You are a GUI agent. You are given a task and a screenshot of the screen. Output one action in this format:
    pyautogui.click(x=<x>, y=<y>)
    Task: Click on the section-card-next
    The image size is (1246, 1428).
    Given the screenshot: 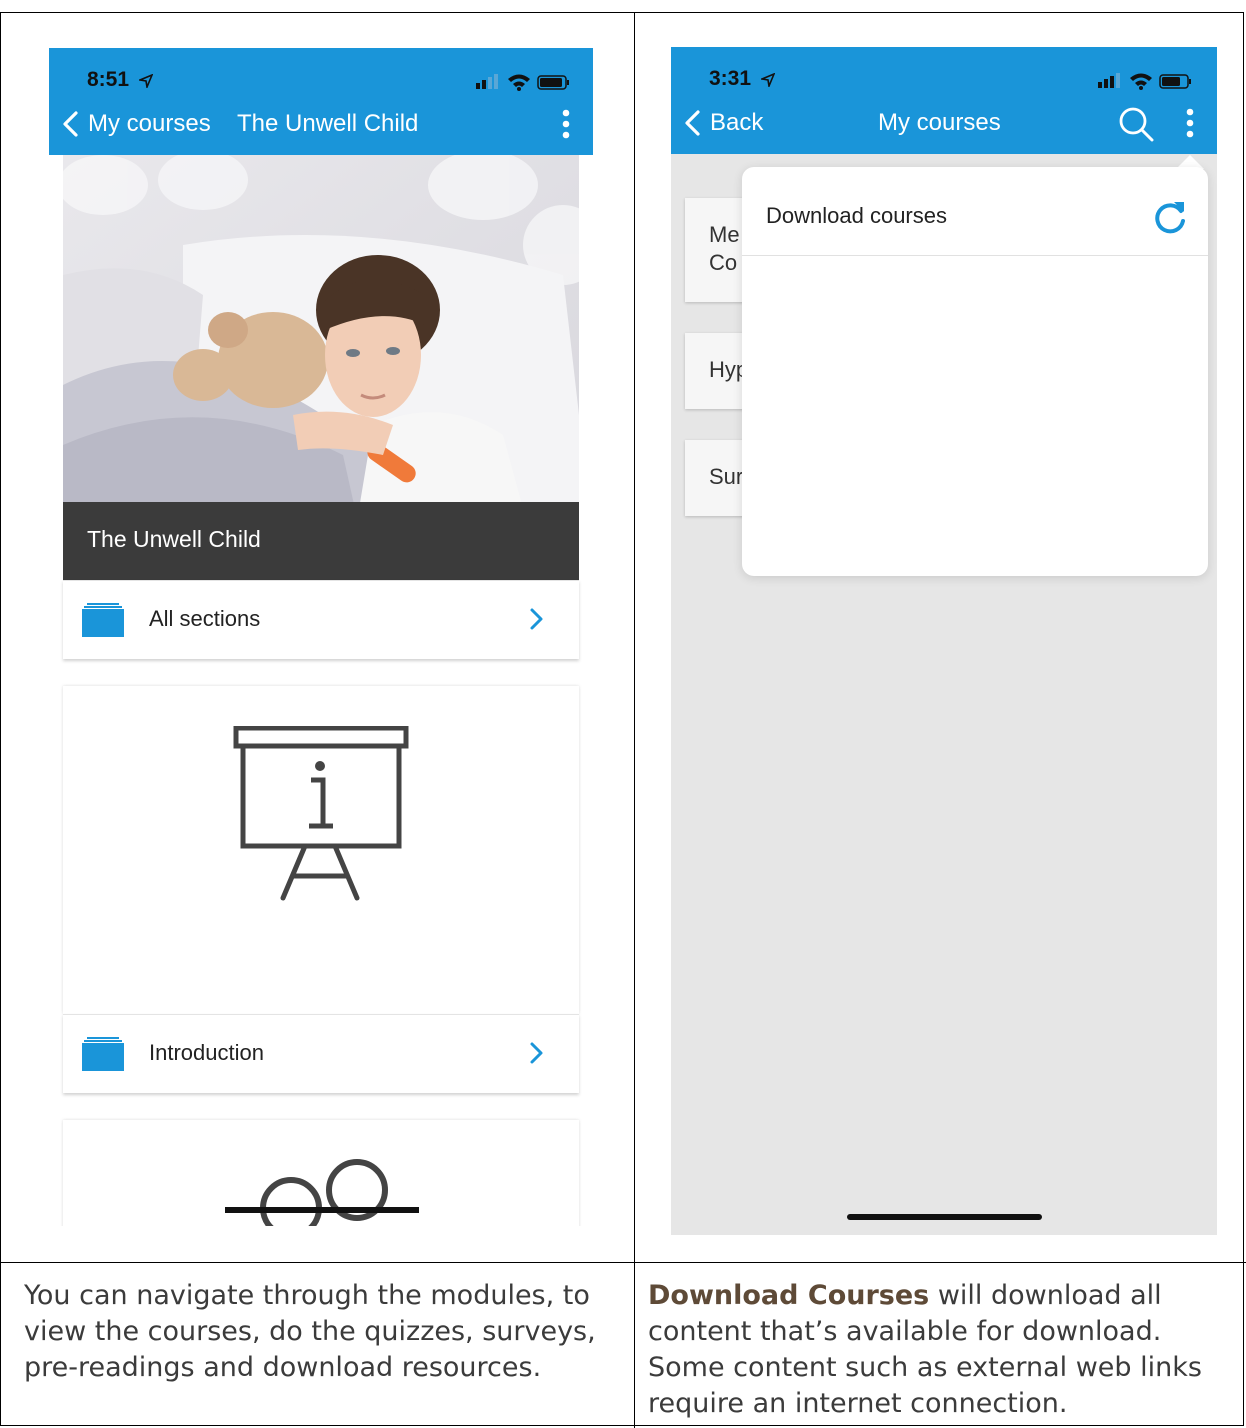 What is the action you would take?
    pyautogui.click(x=321, y=1173)
    